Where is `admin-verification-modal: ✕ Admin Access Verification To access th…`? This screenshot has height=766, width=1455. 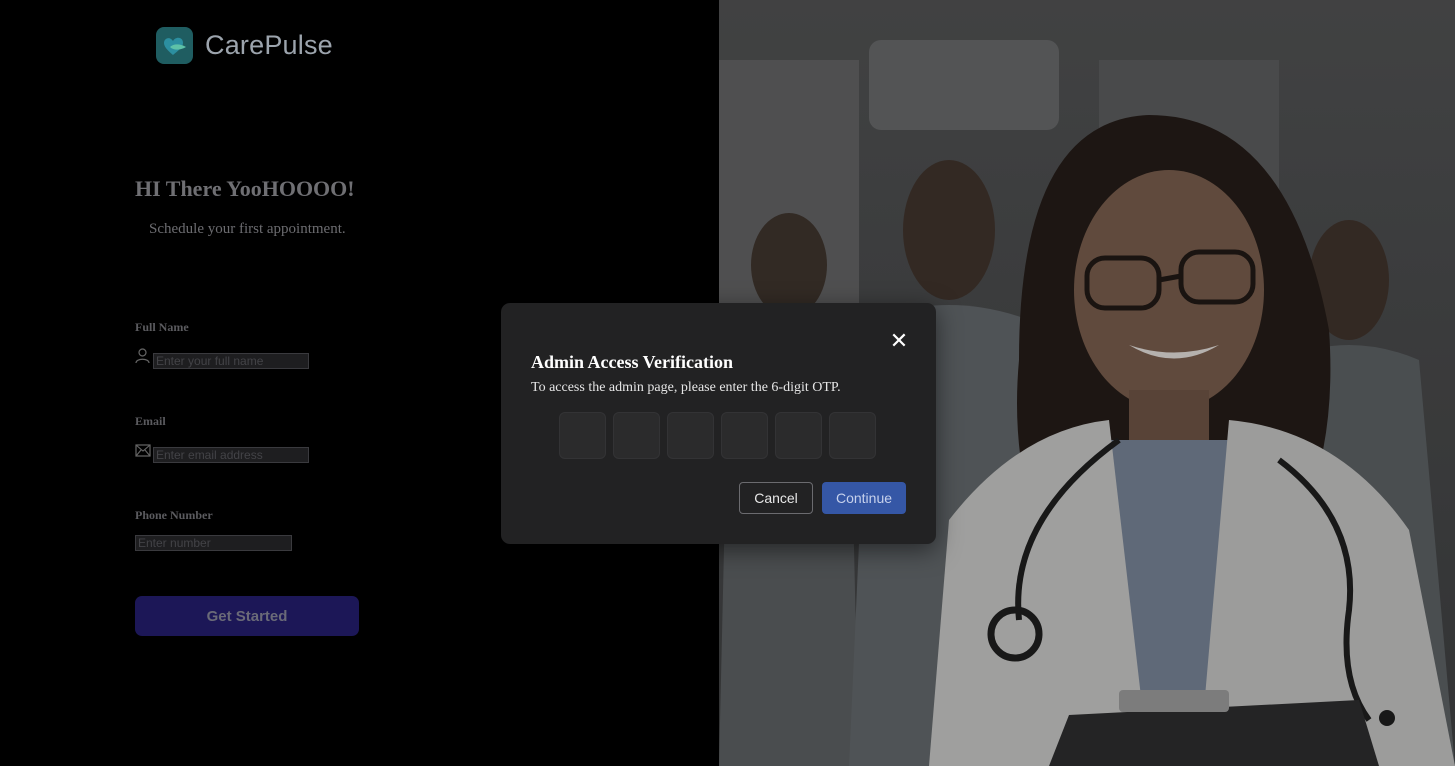
admin-verification-modal: ✕ Admin Access Verification To access th… is located at coordinates (718, 423).